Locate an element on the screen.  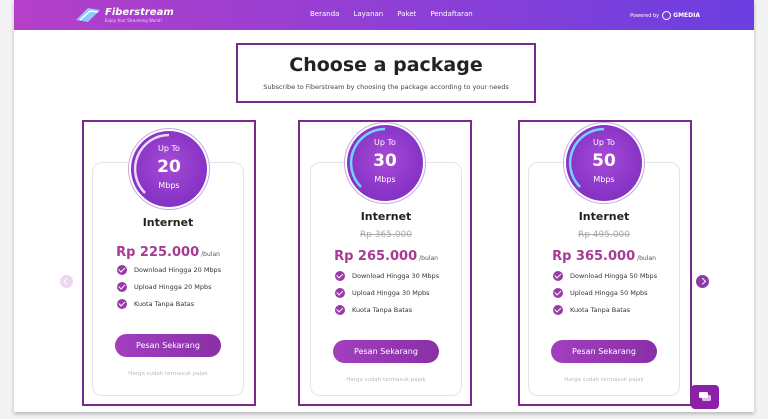
powered-by: Powered by GMEDIA is located at coordinates (665, 15).